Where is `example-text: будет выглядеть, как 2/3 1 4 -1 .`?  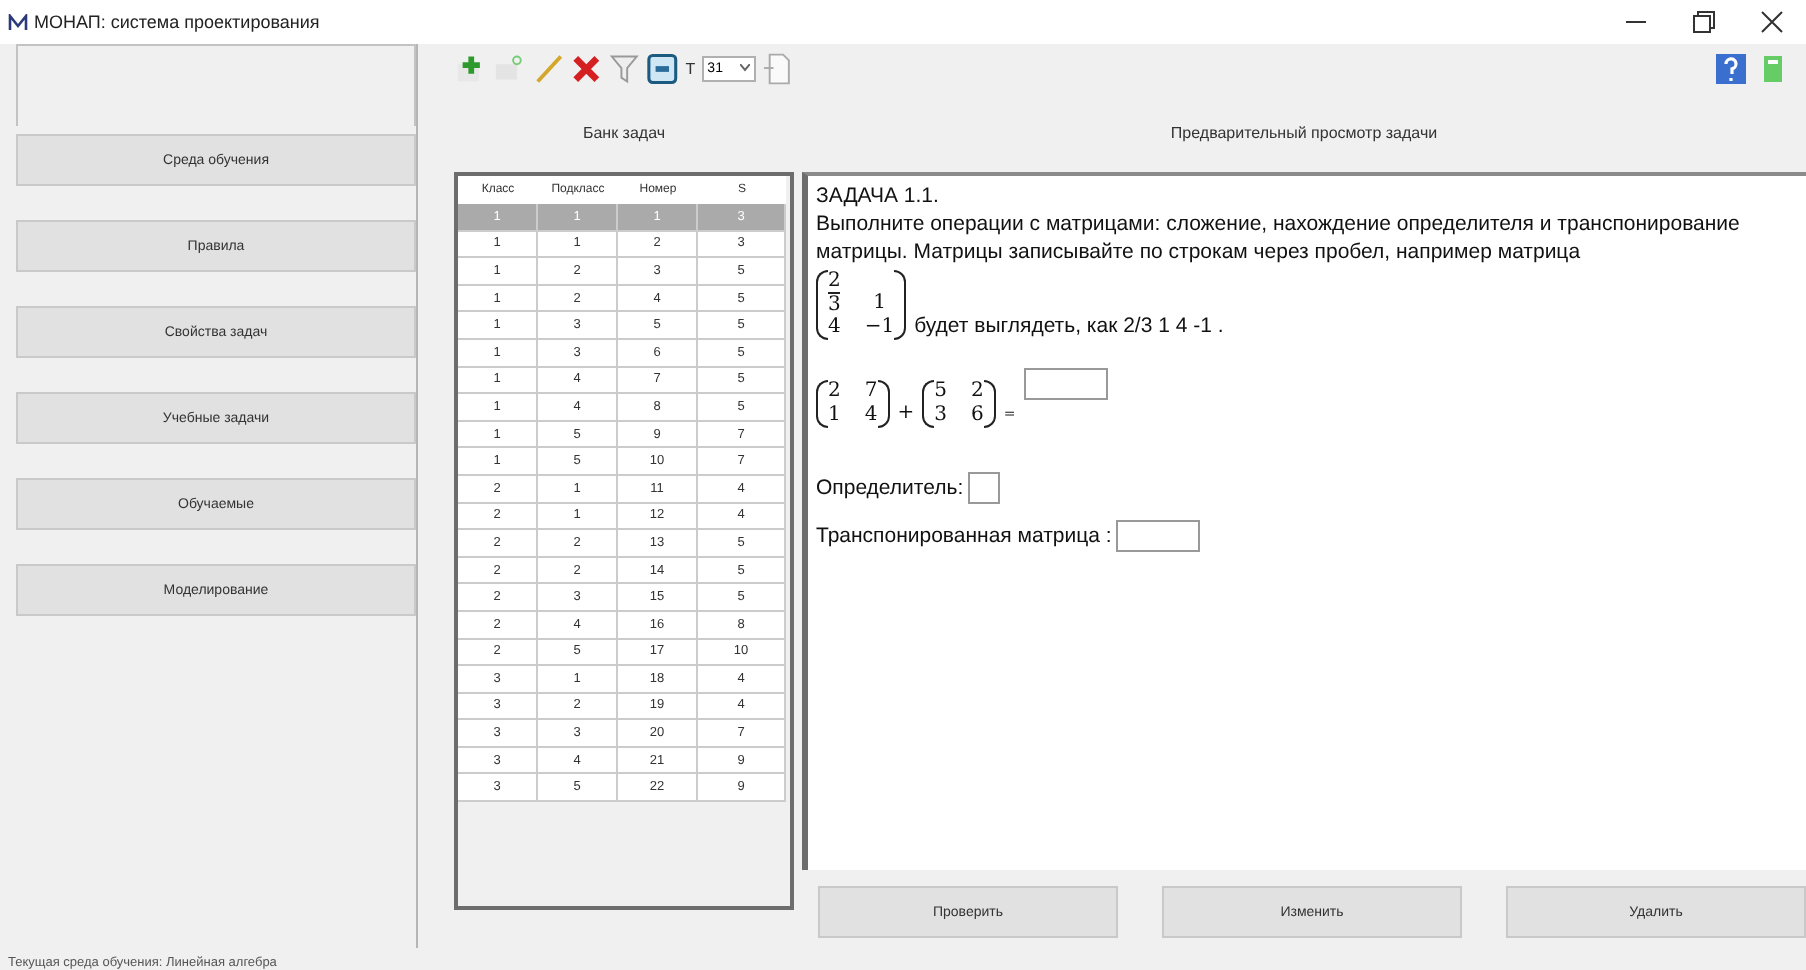 example-text: будет выглядеть, как 2/3 1 4 -1 . is located at coordinates (1069, 326).